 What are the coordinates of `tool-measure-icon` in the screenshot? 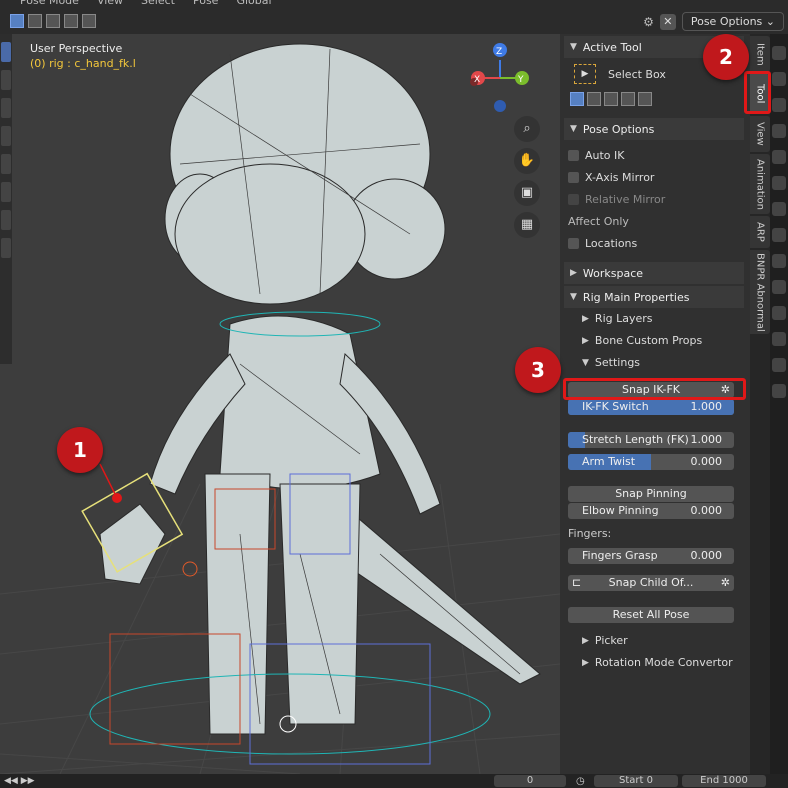 It's located at (6, 248).